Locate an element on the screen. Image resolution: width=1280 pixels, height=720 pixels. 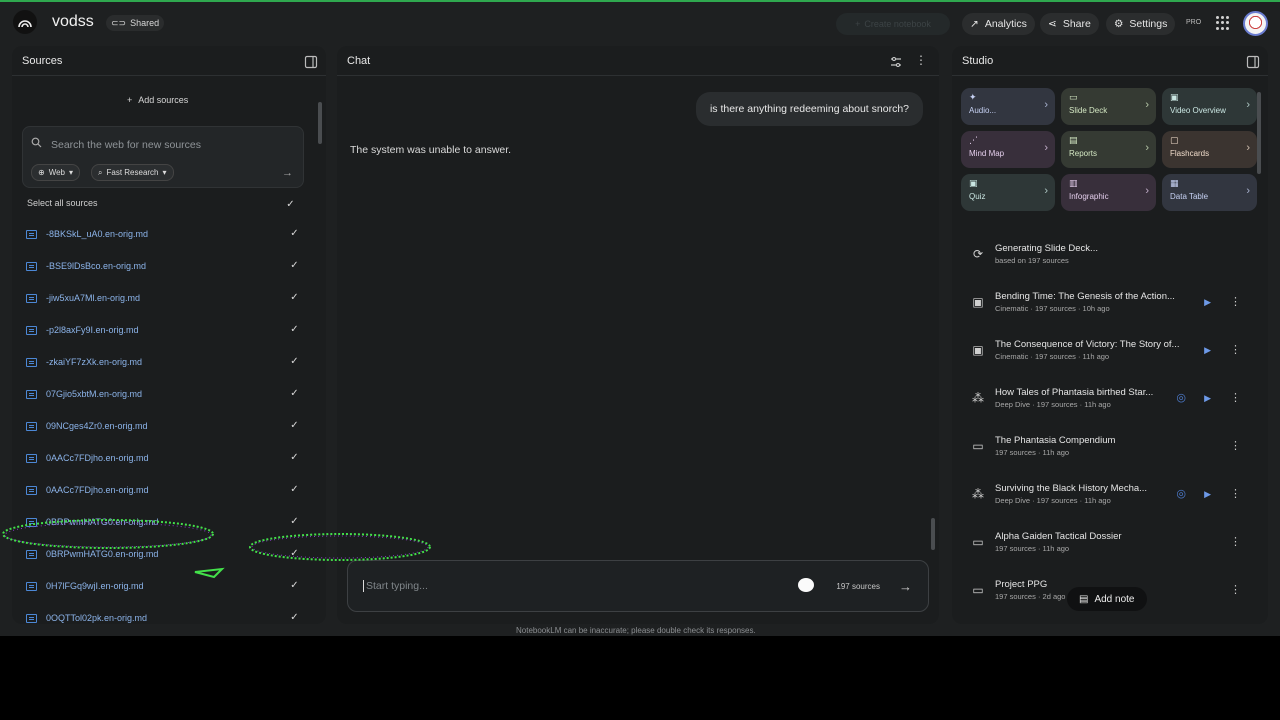
submit-arrow-icon: → is located at coordinates (287, 173).